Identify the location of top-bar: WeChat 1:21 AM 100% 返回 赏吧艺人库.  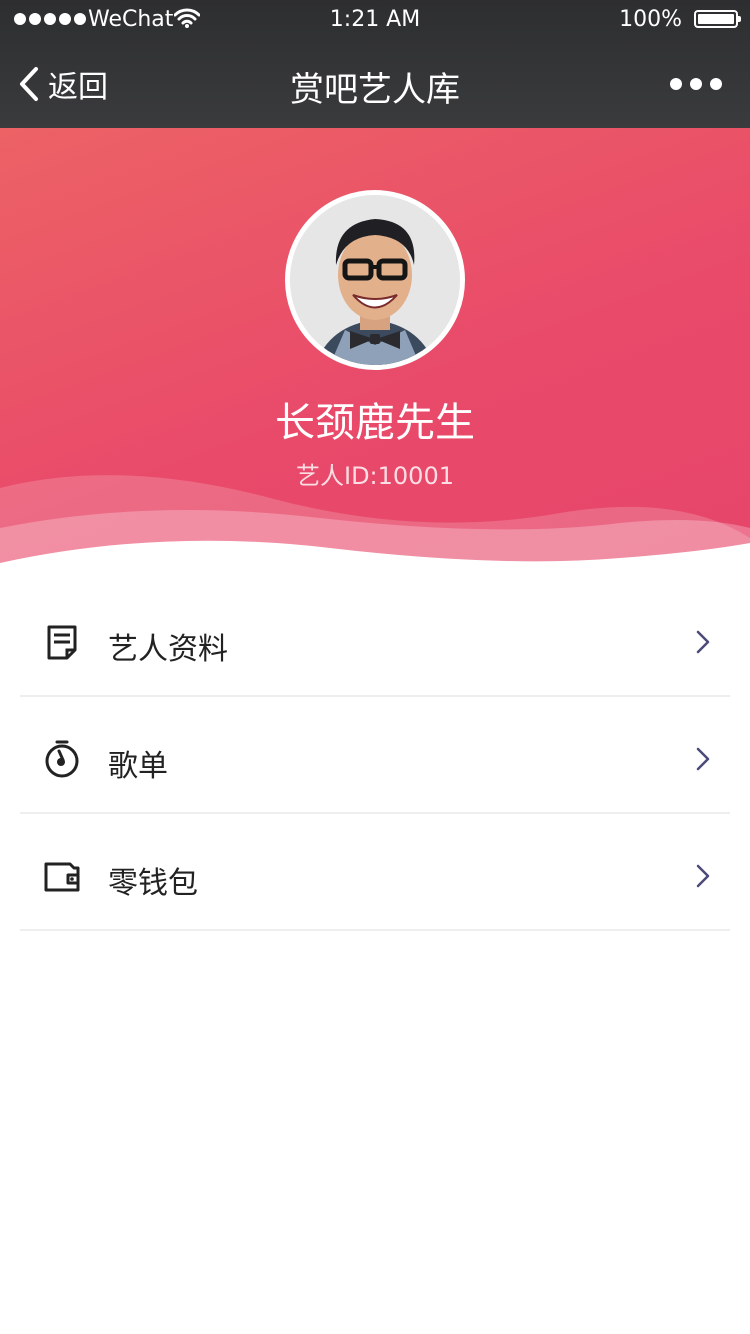
(375, 64).